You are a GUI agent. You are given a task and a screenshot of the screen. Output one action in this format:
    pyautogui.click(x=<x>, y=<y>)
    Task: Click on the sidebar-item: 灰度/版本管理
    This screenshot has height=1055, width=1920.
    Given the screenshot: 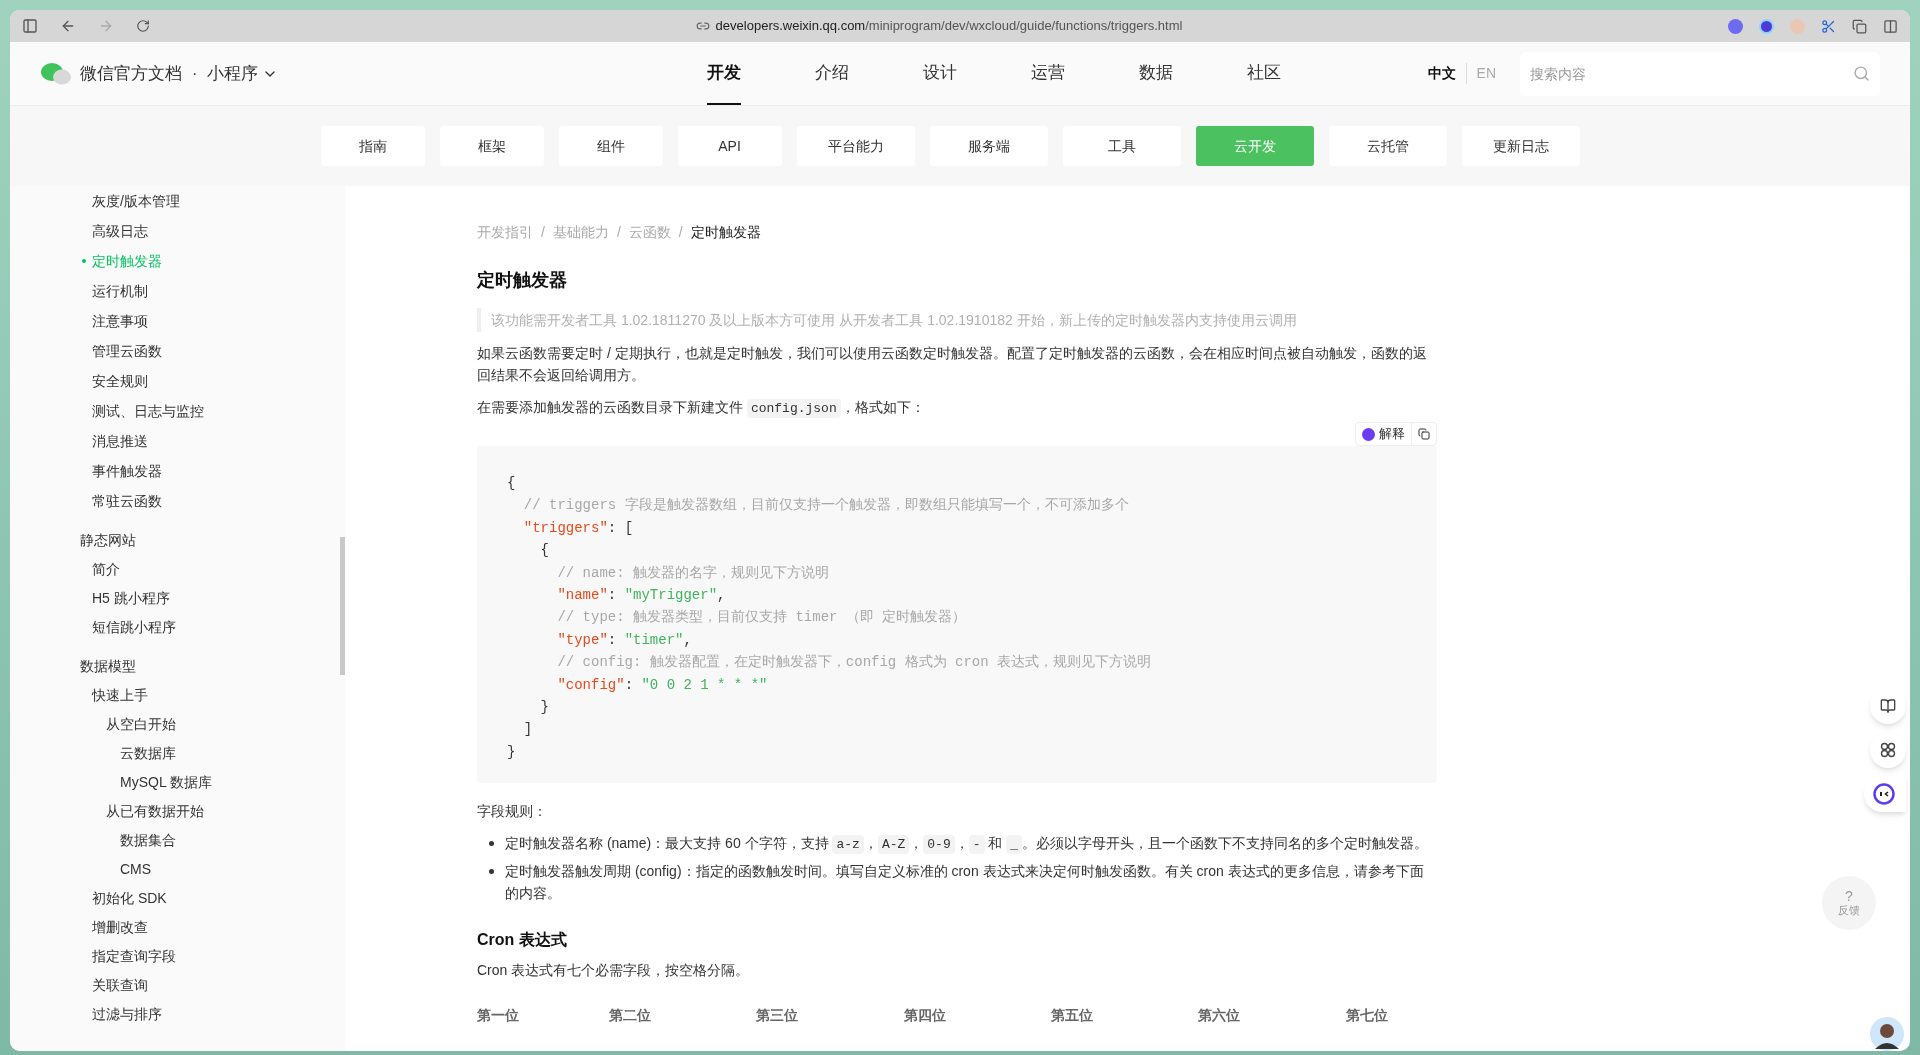 What is the action you would take?
    pyautogui.click(x=136, y=201)
    